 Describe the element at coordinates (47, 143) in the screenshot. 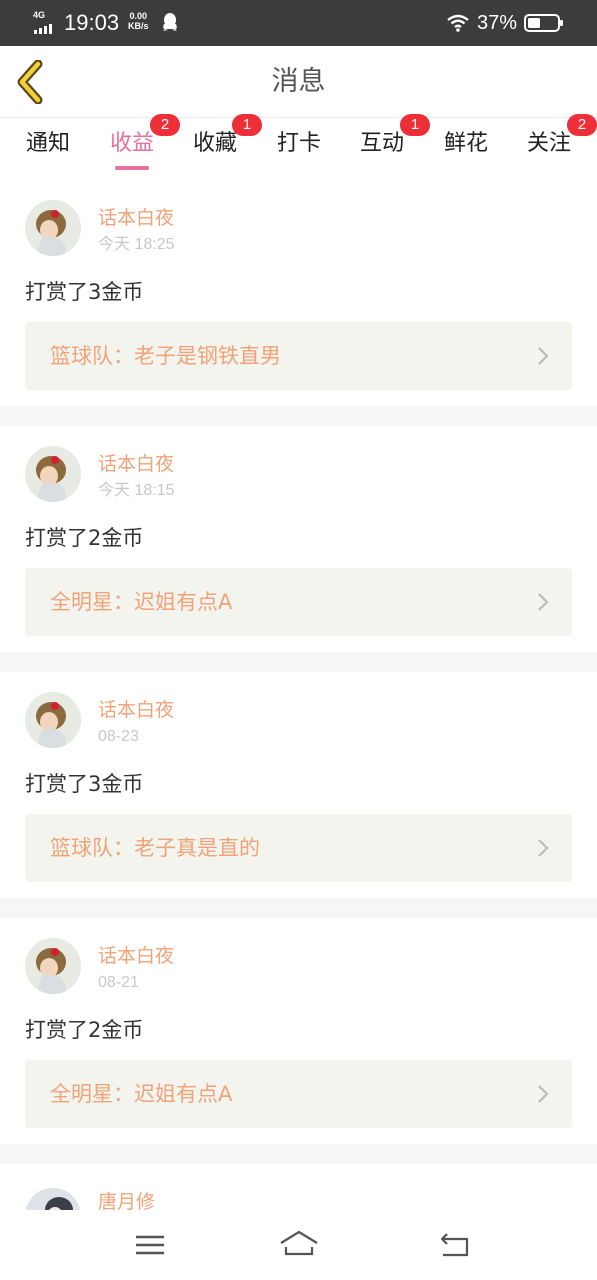

I see `tab-label: 通知` at that location.